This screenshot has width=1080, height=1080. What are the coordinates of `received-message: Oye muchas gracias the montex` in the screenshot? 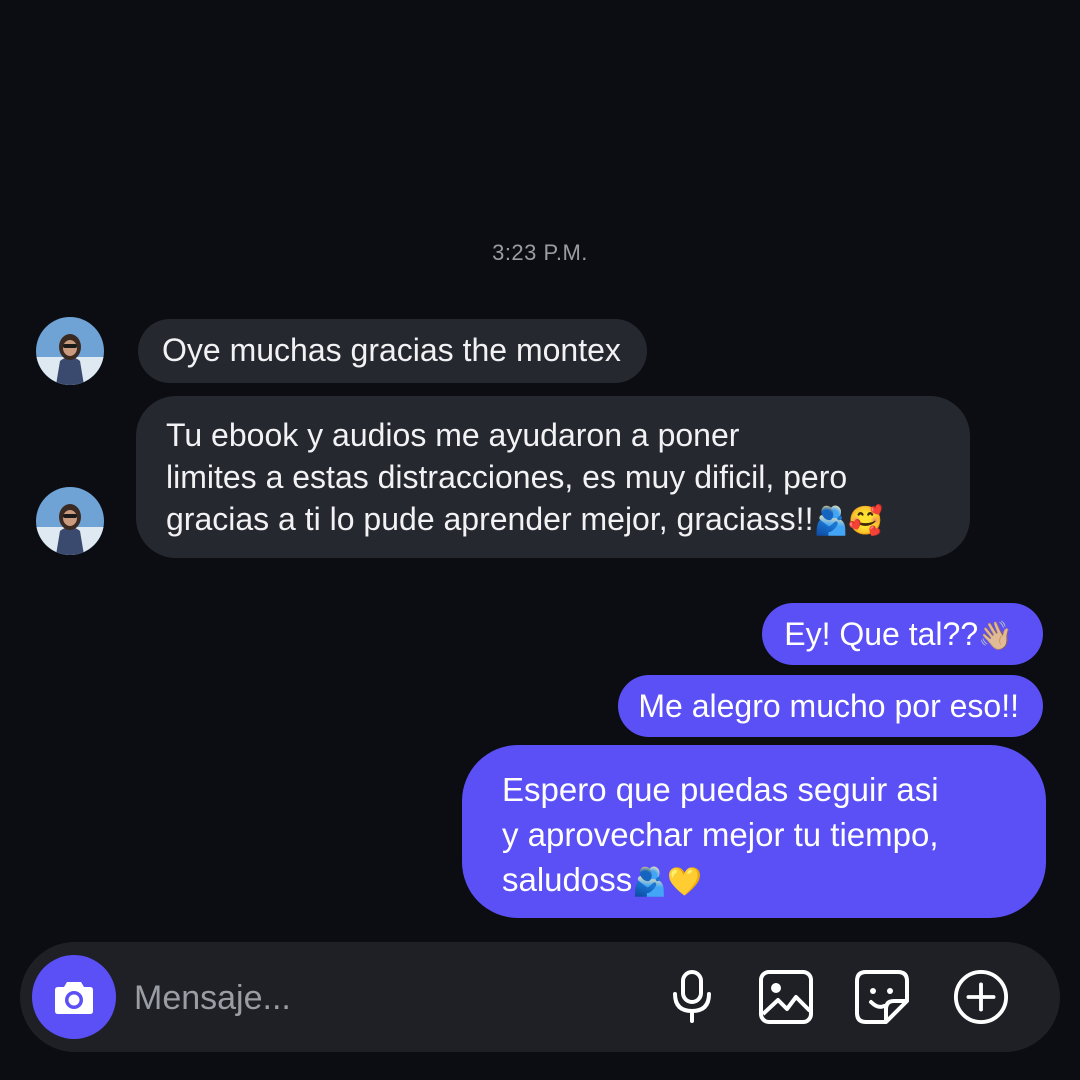 It's located at (392, 351).